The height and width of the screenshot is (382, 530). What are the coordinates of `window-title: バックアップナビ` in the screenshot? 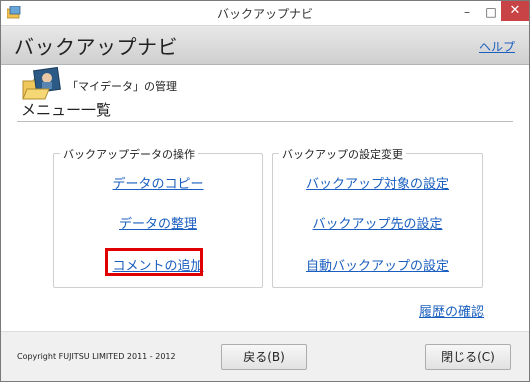 It's located at (264, 14).